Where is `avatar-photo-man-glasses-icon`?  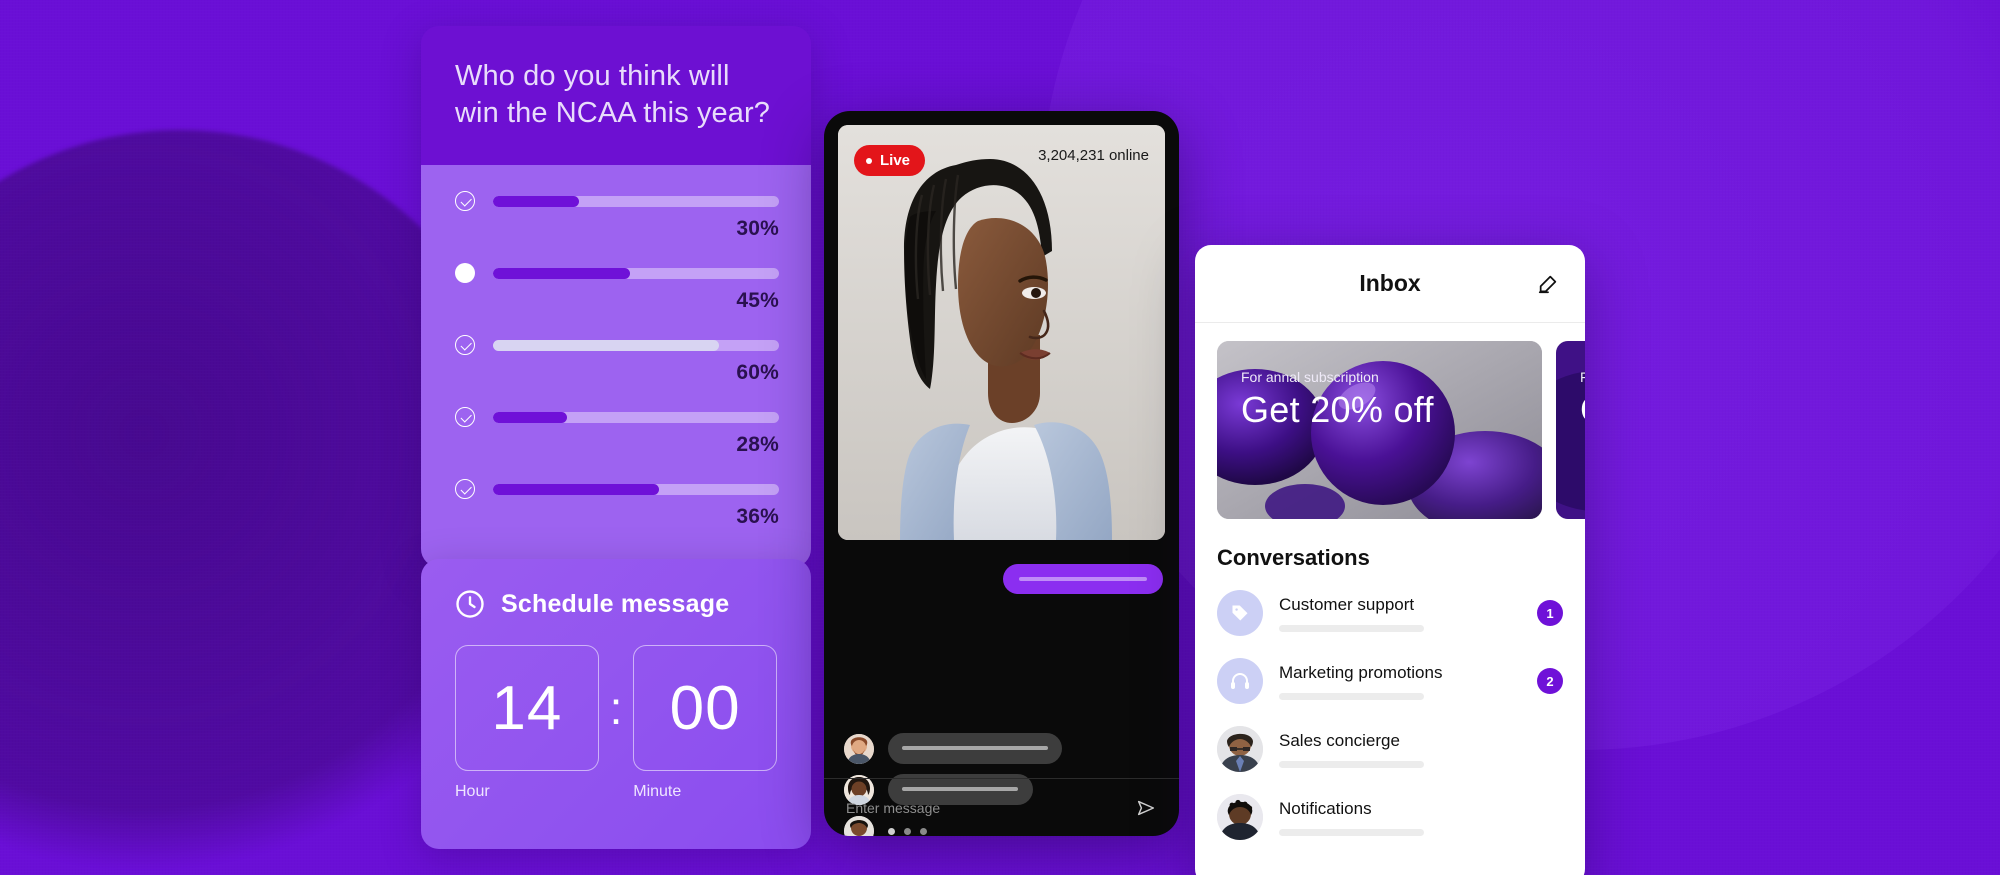 avatar-photo-man-glasses-icon is located at coordinates (1240, 749).